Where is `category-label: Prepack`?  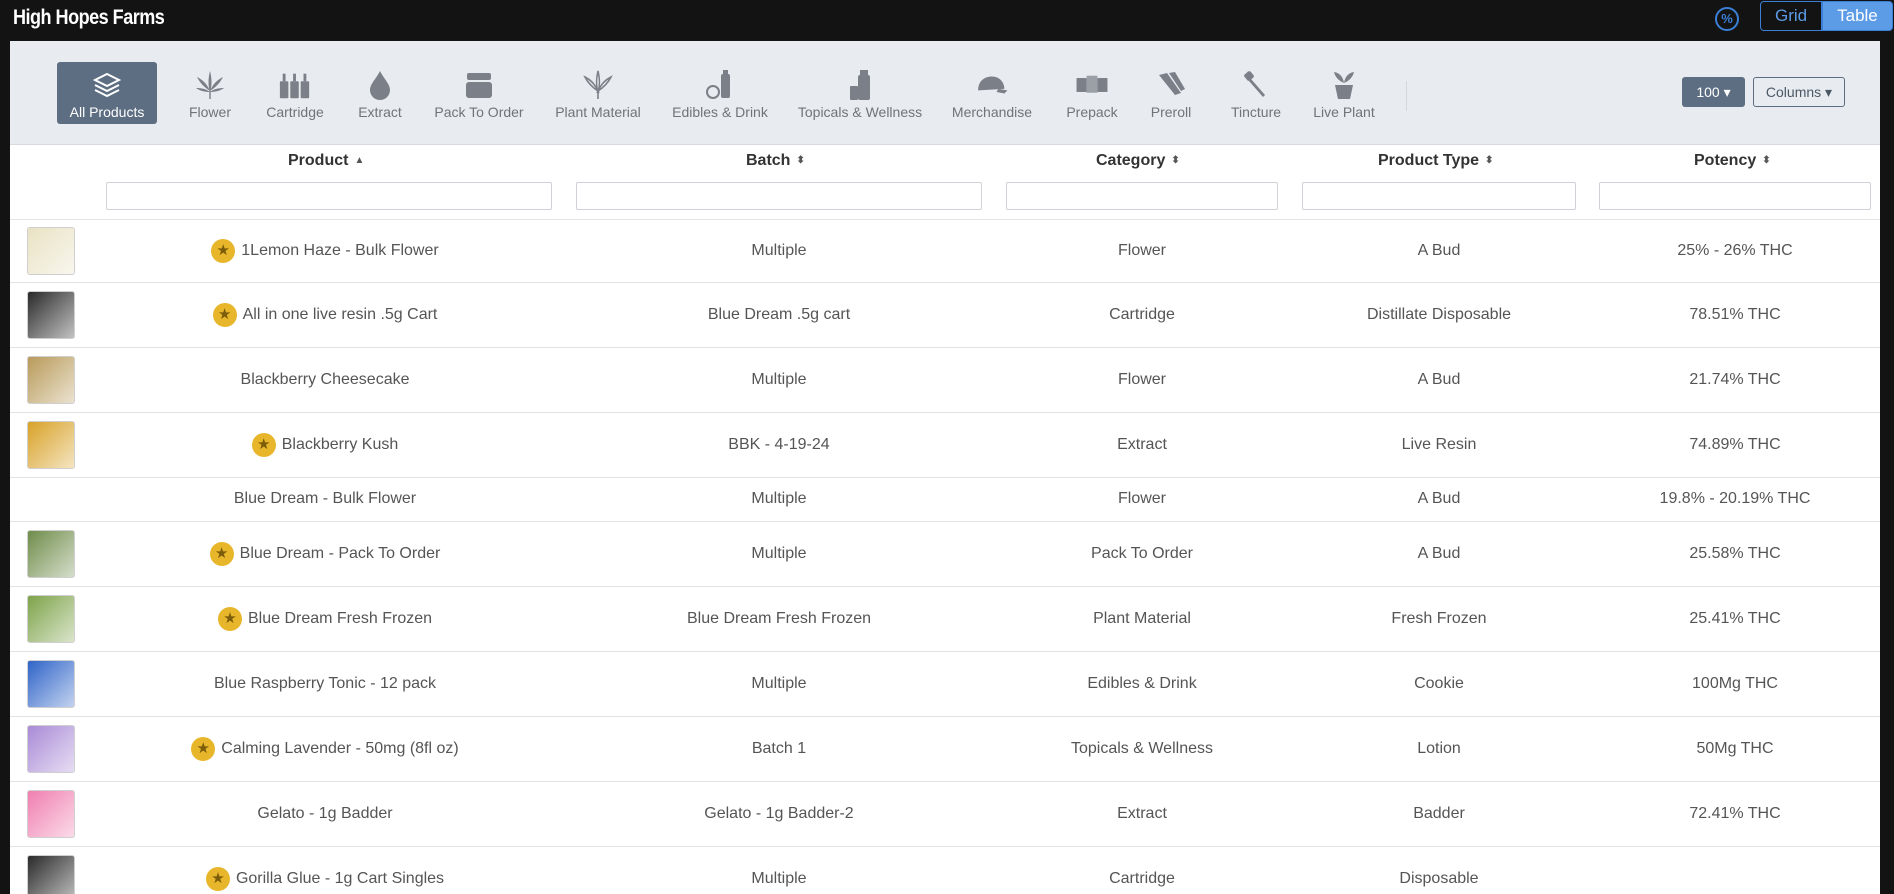
category-label: Prepack is located at coordinates (1092, 112).